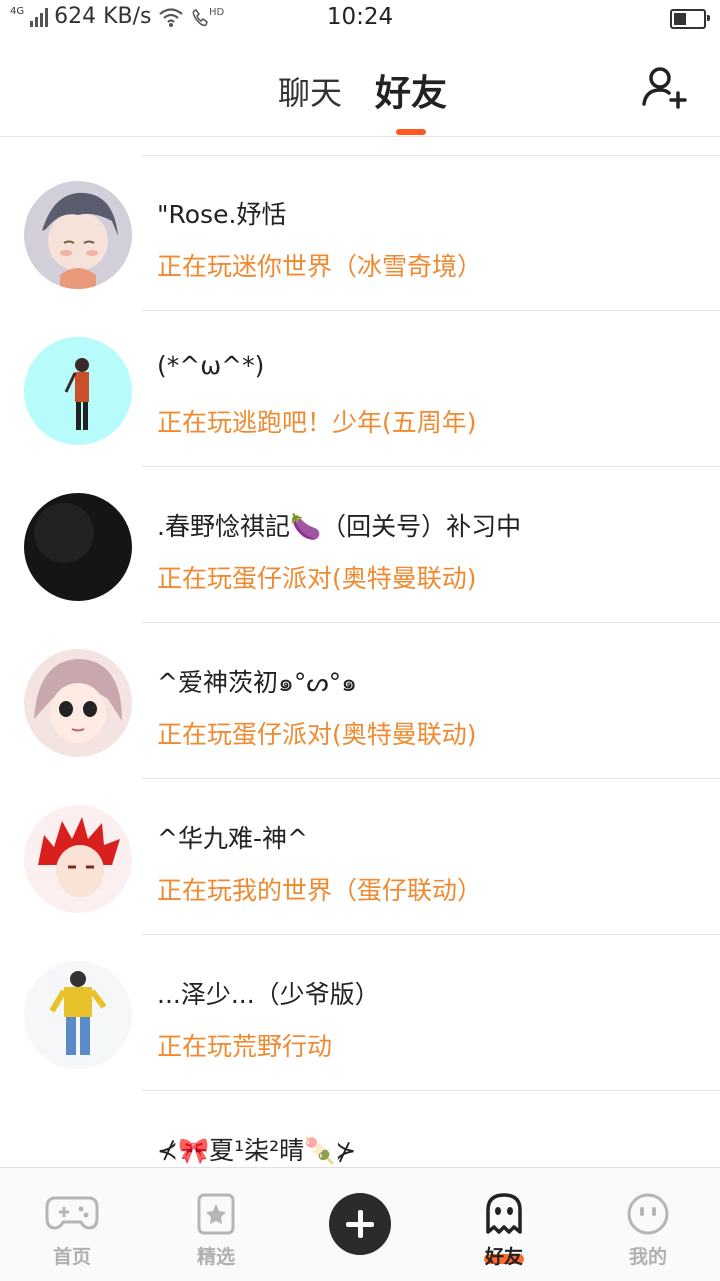 The height and width of the screenshot is (1281, 720). Describe the element at coordinates (665, 89) in the screenshot. I see `add-user-icon` at that location.